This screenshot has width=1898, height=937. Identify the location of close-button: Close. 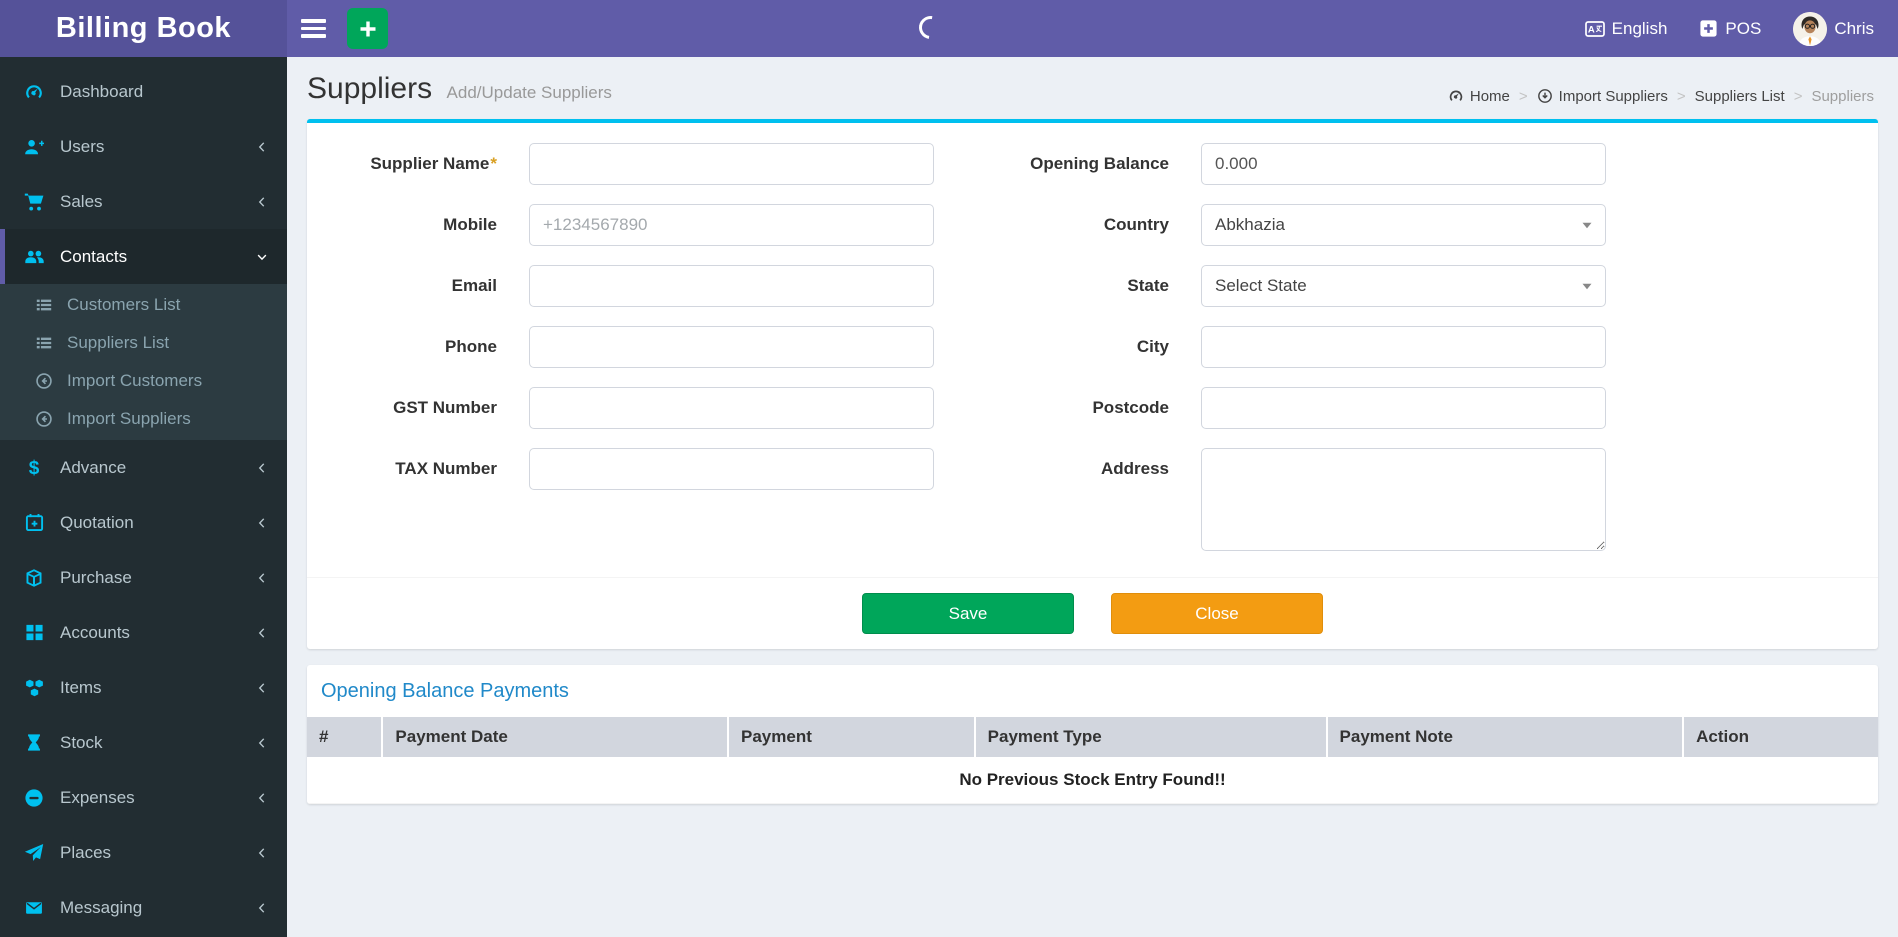
(1217, 613).